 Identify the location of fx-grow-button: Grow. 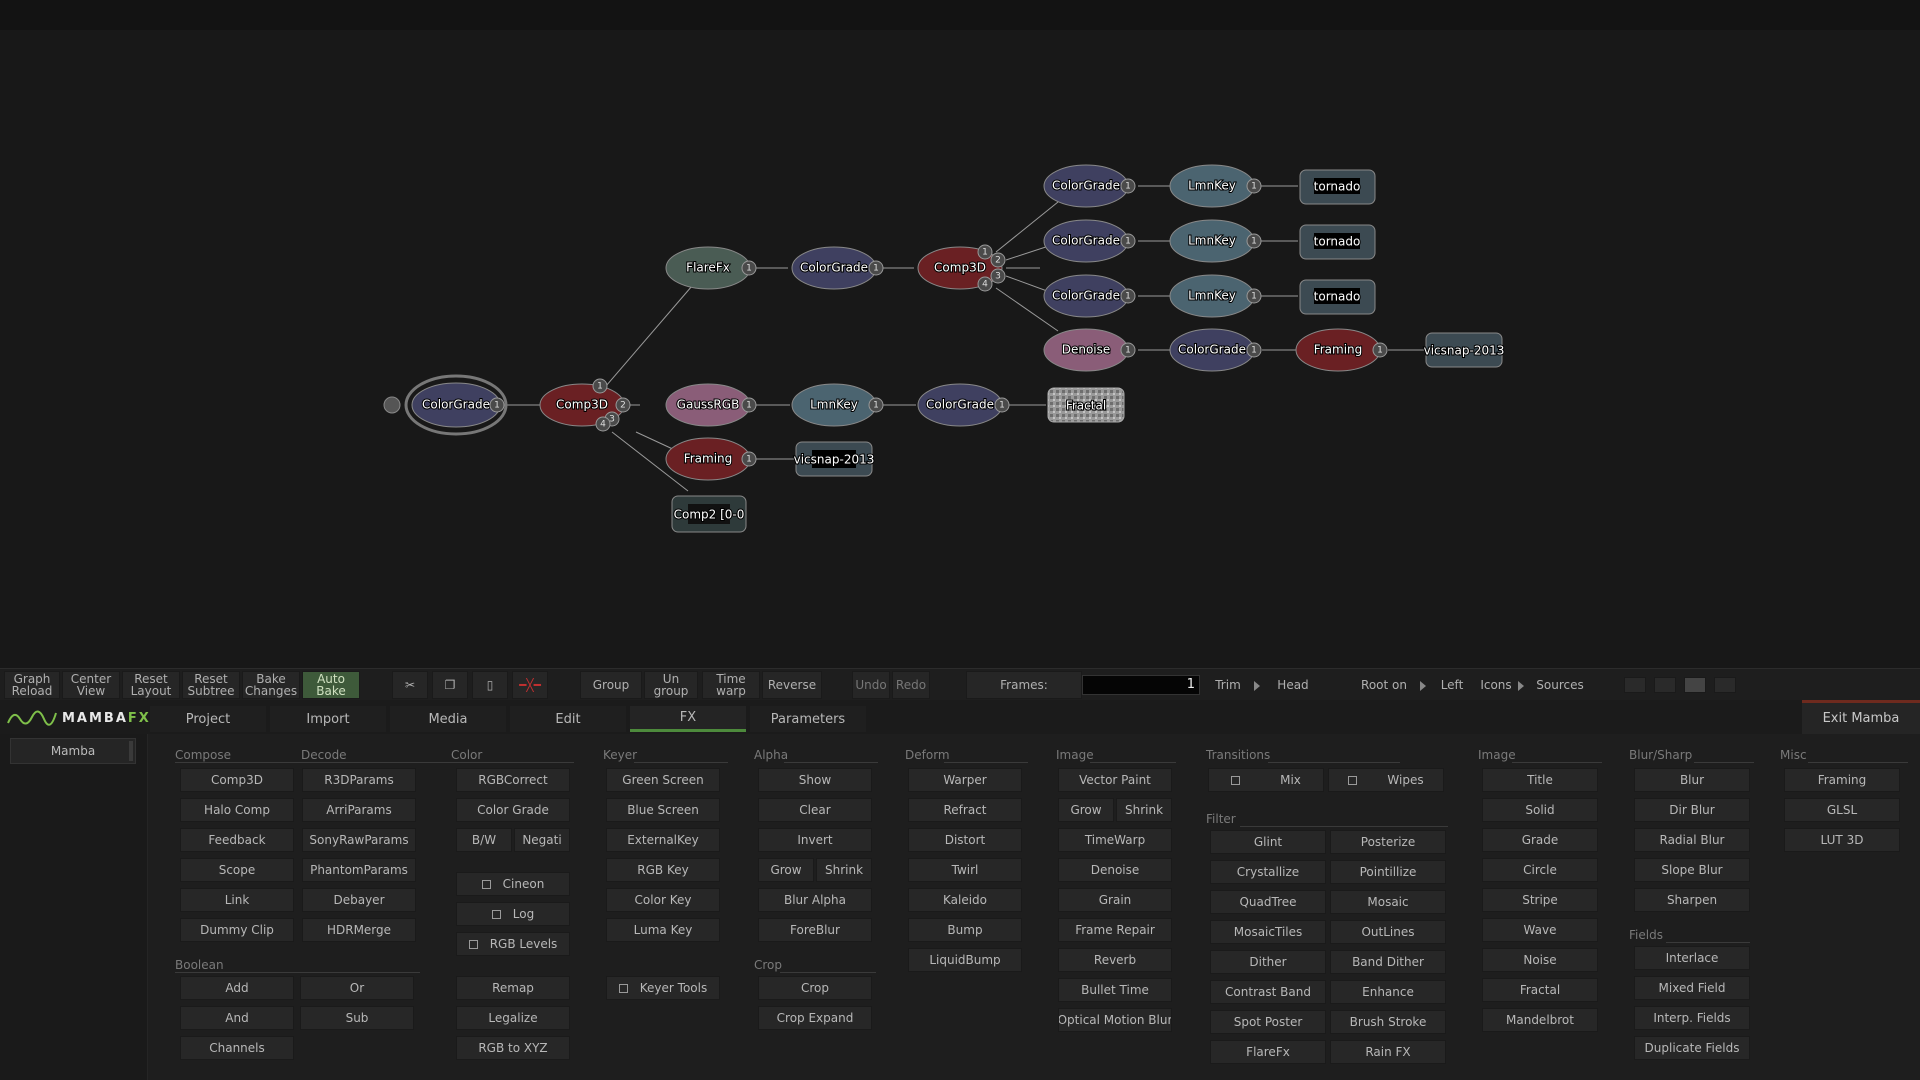
(1086, 810).